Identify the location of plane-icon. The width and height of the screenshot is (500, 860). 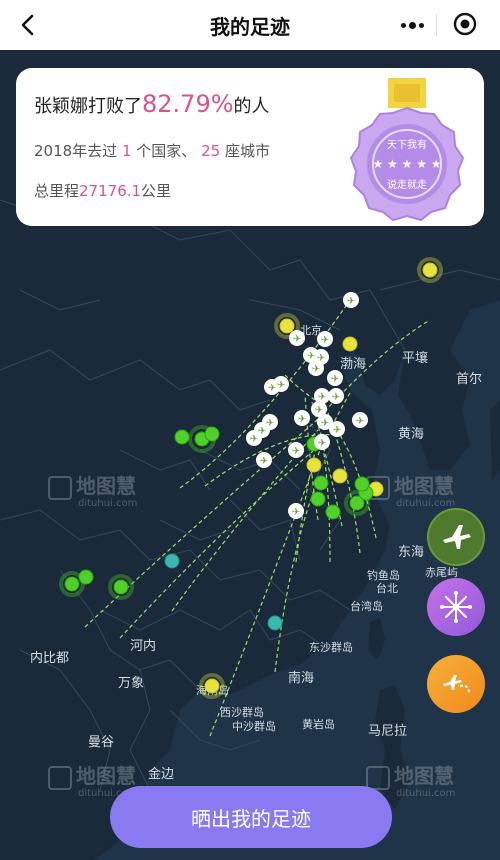
(457, 537).